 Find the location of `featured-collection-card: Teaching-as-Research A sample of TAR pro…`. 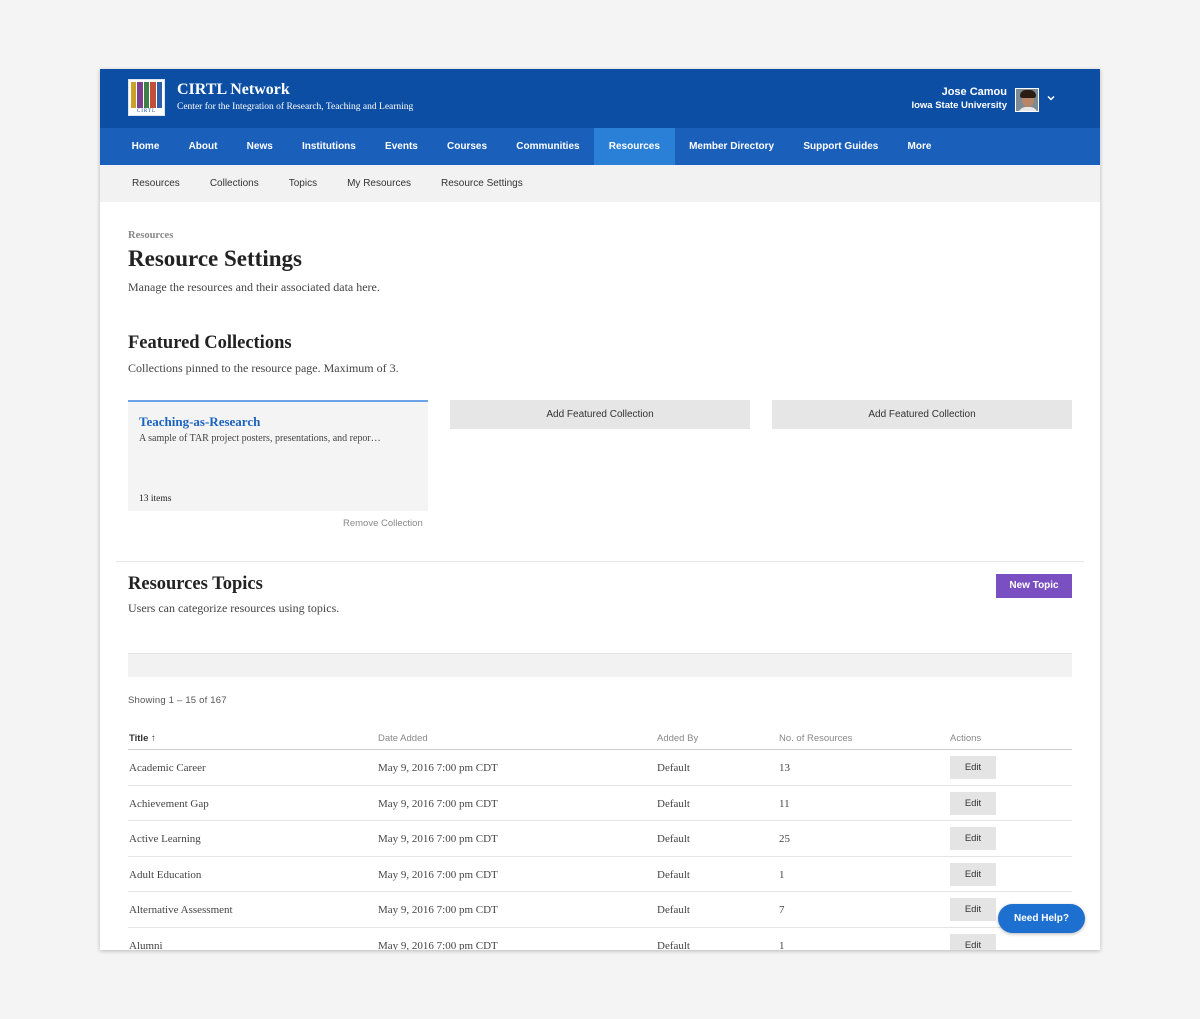

featured-collection-card: Teaching-as-Research A sample of TAR pro… is located at coordinates (278, 455).